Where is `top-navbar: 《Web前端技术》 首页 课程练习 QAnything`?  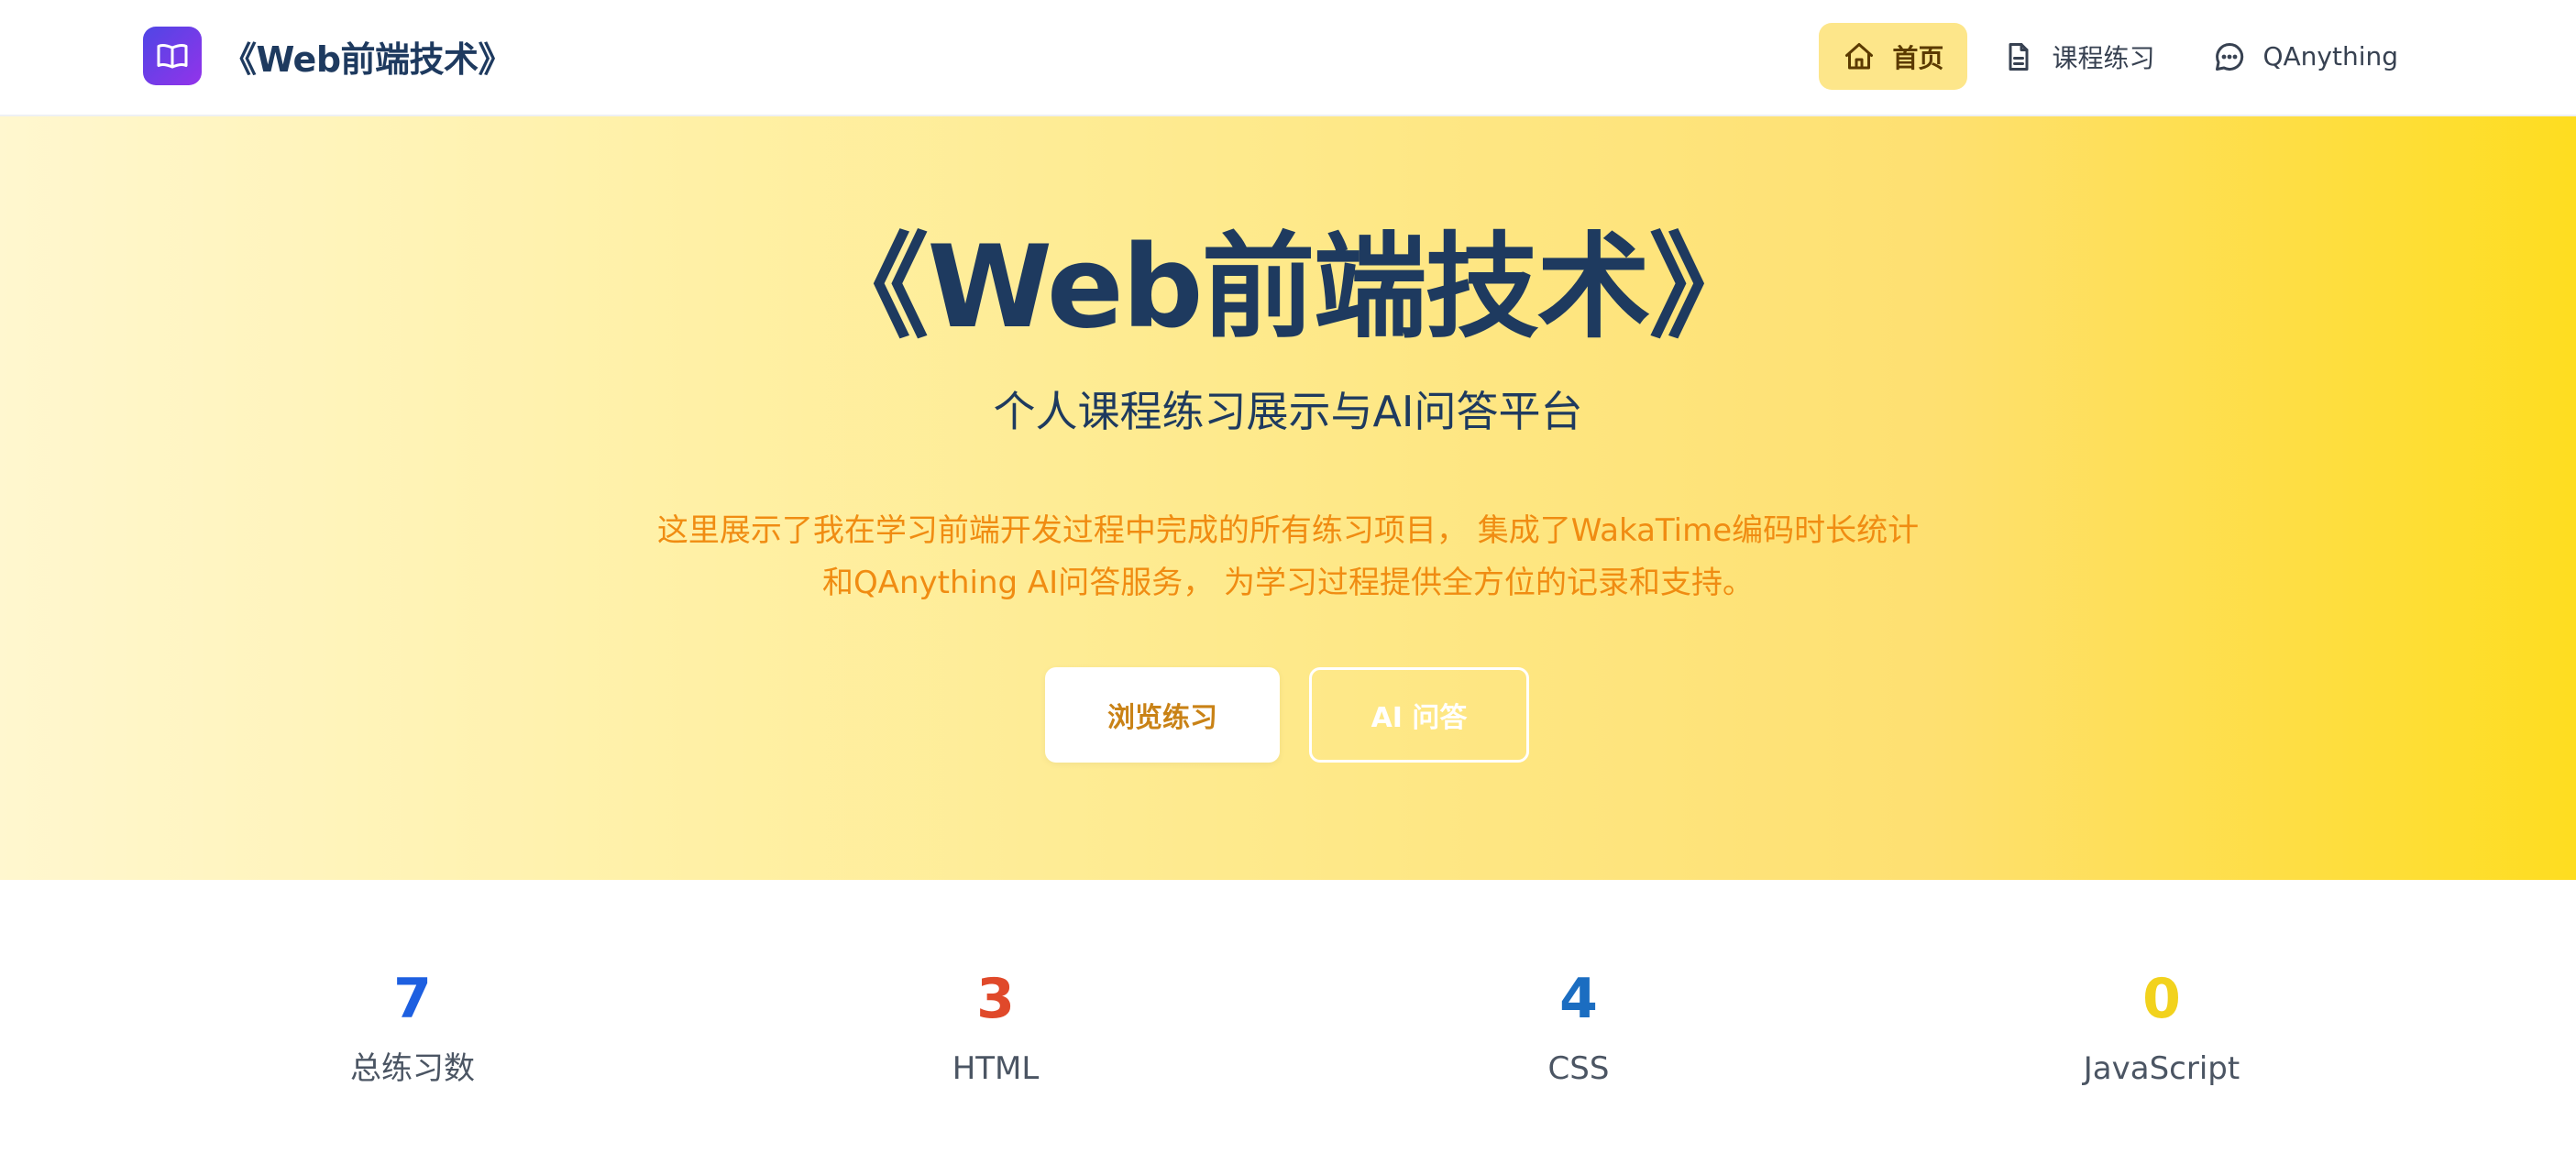 top-navbar: 《Web前端技术》 首页 课程练习 QAnything is located at coordinates (1288, 58).